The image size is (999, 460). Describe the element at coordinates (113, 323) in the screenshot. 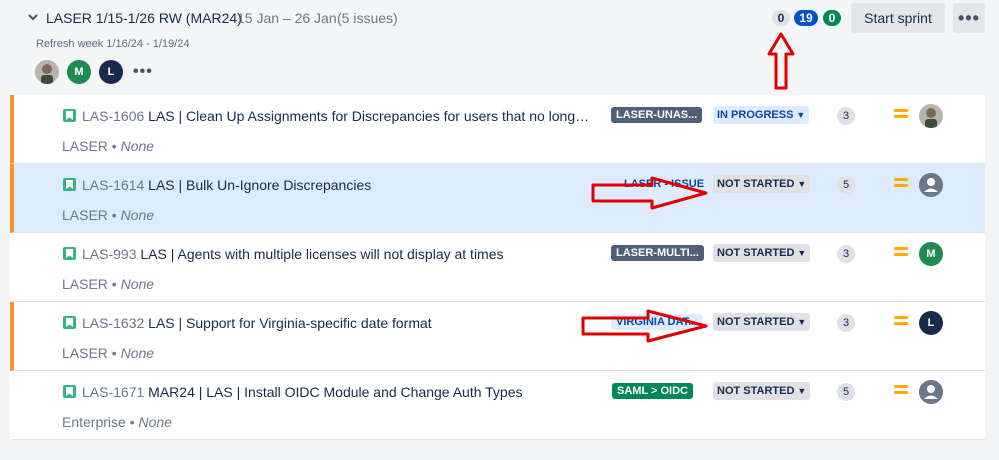

I see `issue-key: LAS-1632` at that location.